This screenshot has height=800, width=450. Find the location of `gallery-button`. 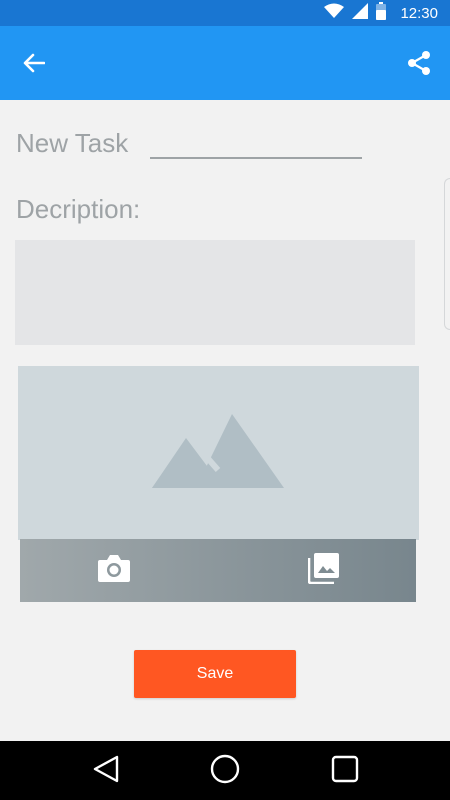

gallery-button is located at coordinates (324, 570).